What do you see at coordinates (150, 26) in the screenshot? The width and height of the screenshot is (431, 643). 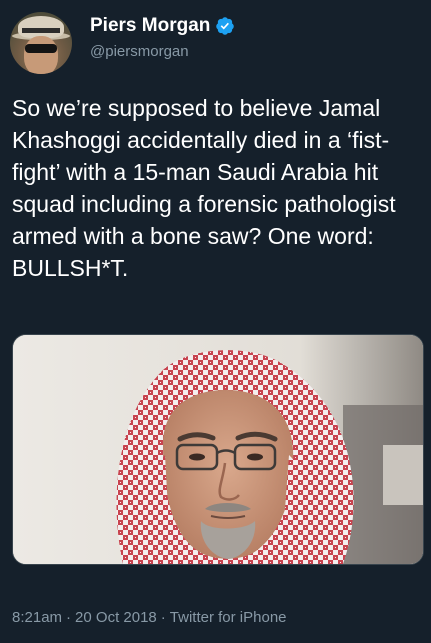 I see `display-name: Piers Morgan` at bounding box center [150, 26].